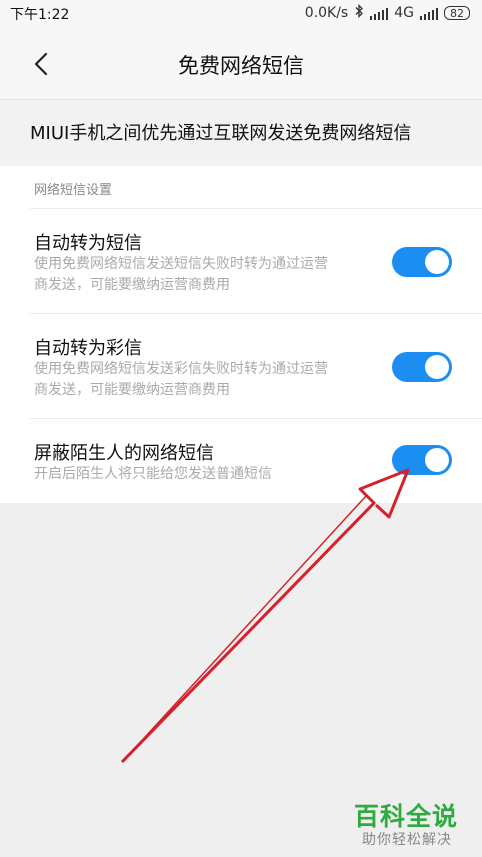  Describe the element at coordinates (326, 13) in the screenshot. I see `network-speed: 0.0K/s` at that location.